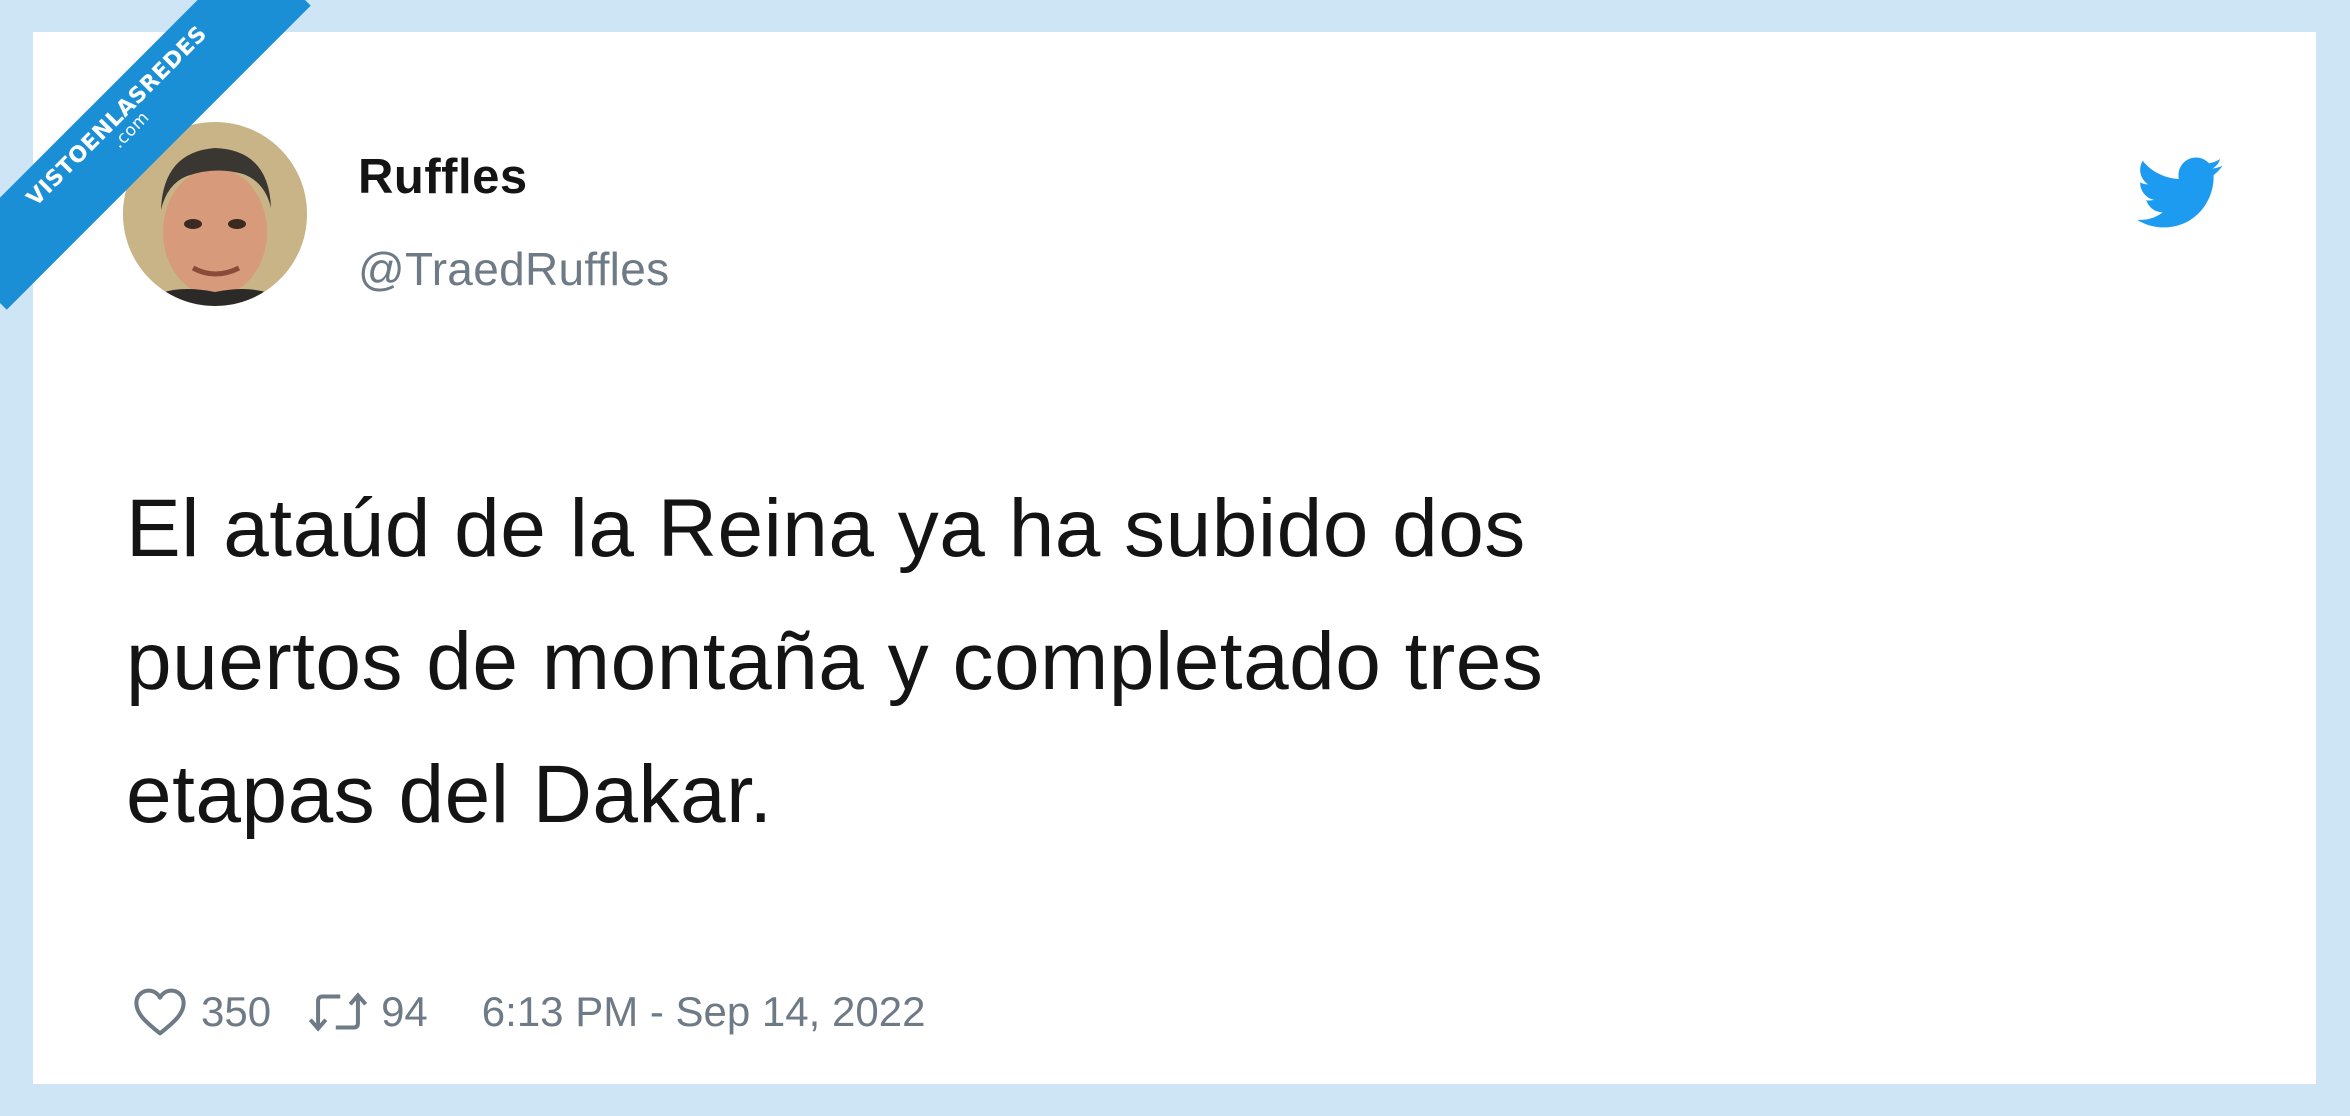  I want to click on avatar-photo, so click(215, 214).